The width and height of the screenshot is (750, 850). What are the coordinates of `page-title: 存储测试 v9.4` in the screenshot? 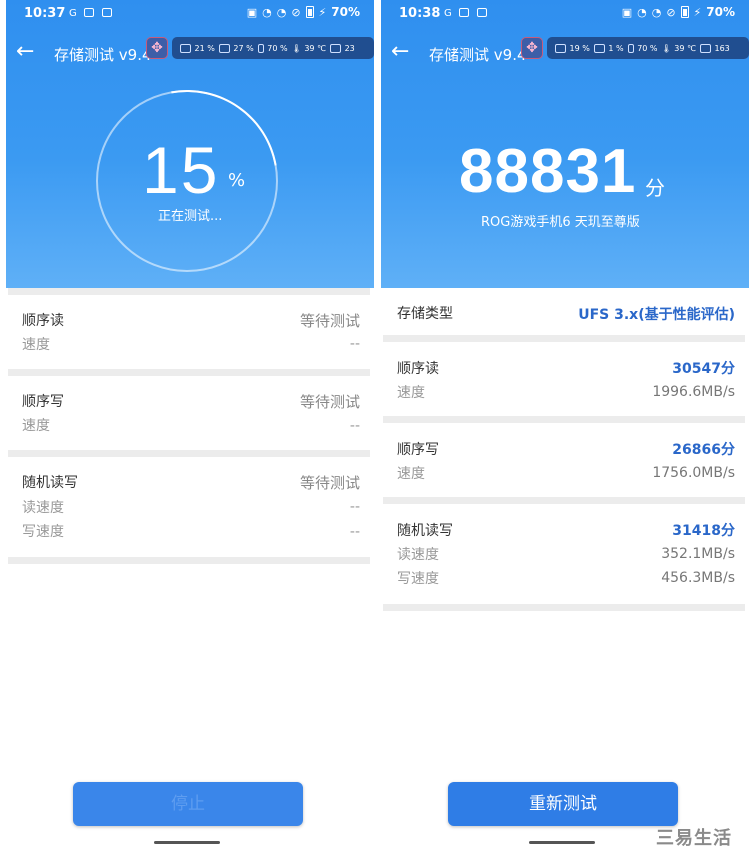 It's located at (478, 55).